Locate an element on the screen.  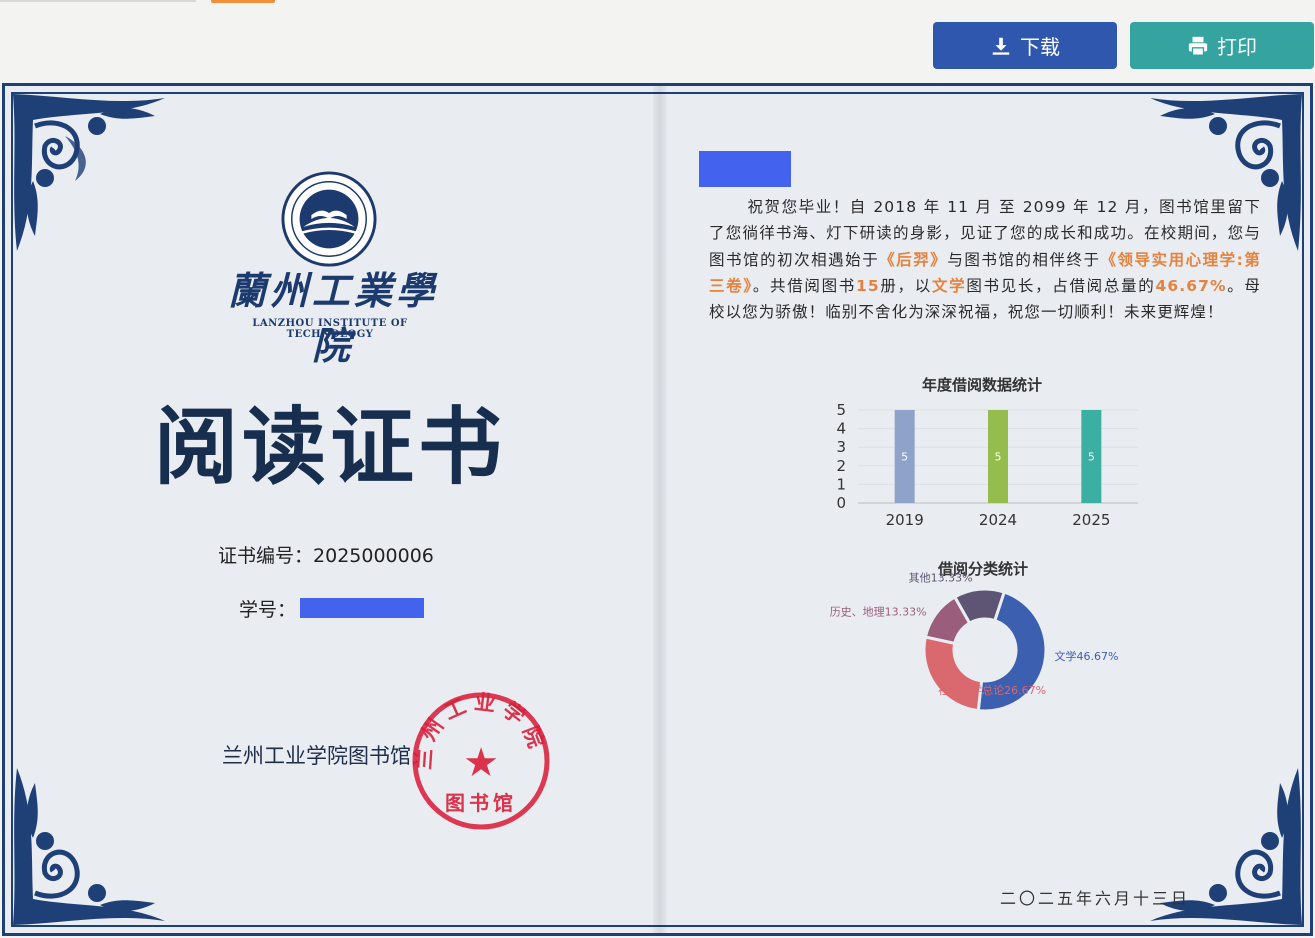
message-part-4: 册，以 is located at coordinates (905, 285).